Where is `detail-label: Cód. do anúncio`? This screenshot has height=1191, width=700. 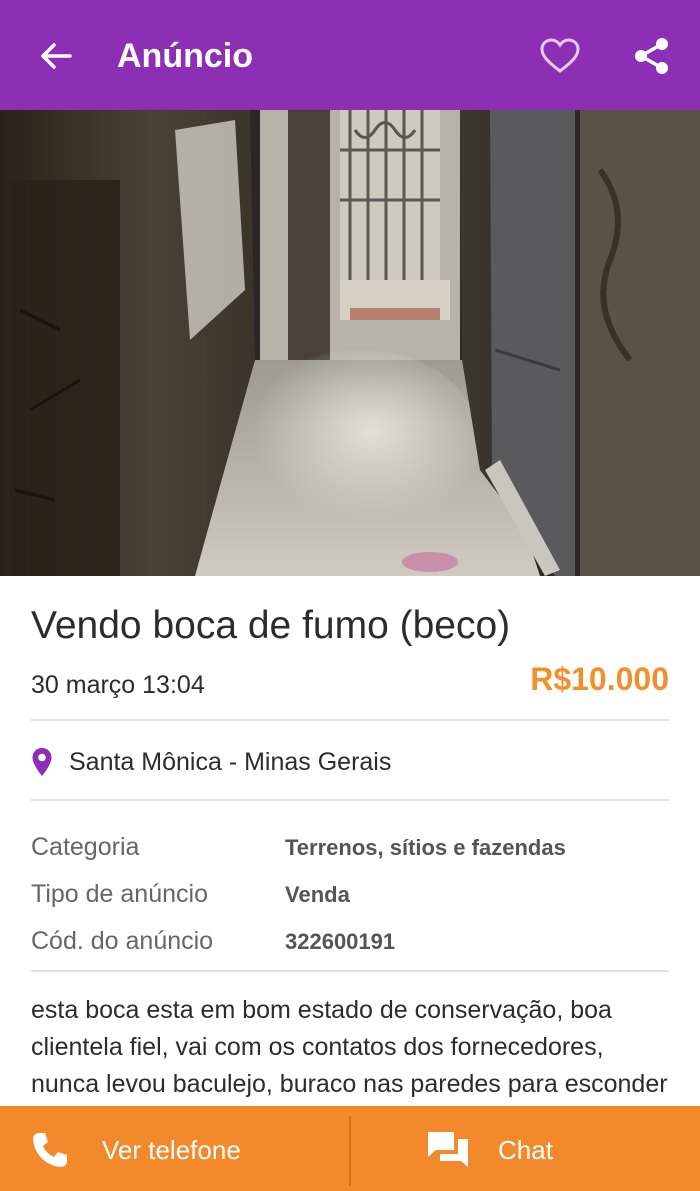 detail-label: Cód. do anúncio is located at coordinates (122, 941).